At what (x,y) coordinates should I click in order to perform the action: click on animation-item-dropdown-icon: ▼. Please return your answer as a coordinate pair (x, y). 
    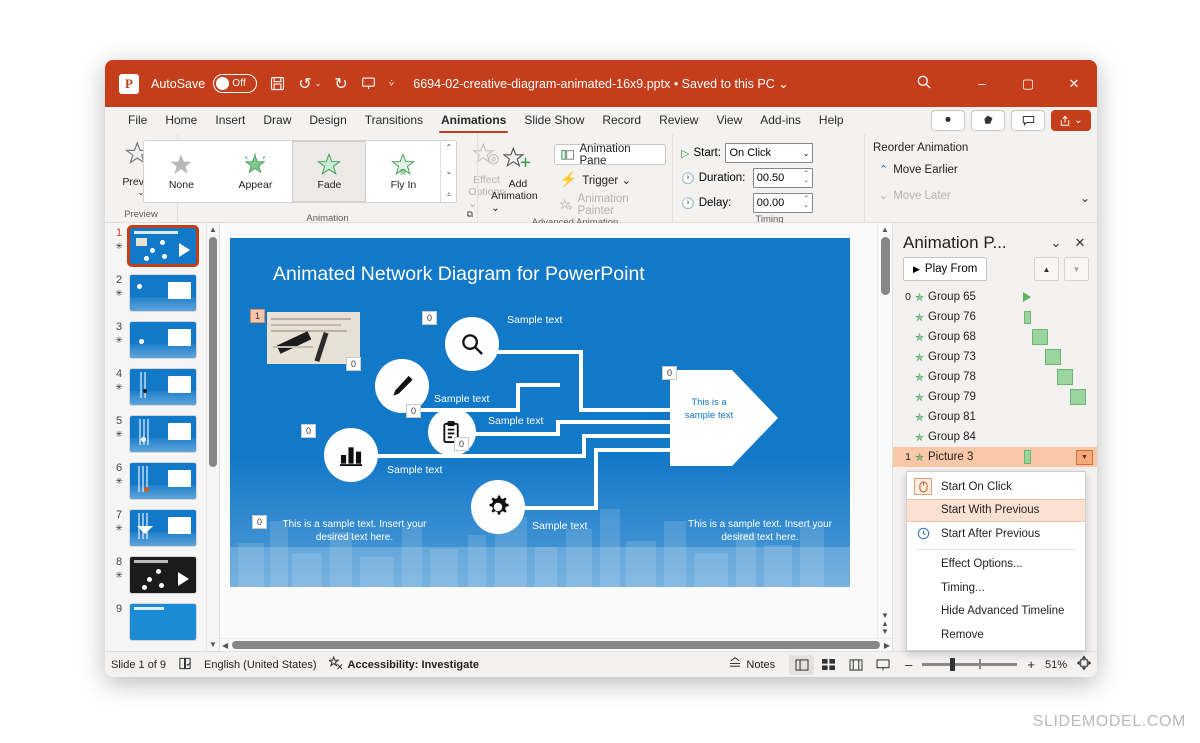
    Looking at the image, I should click on (1084, 457).